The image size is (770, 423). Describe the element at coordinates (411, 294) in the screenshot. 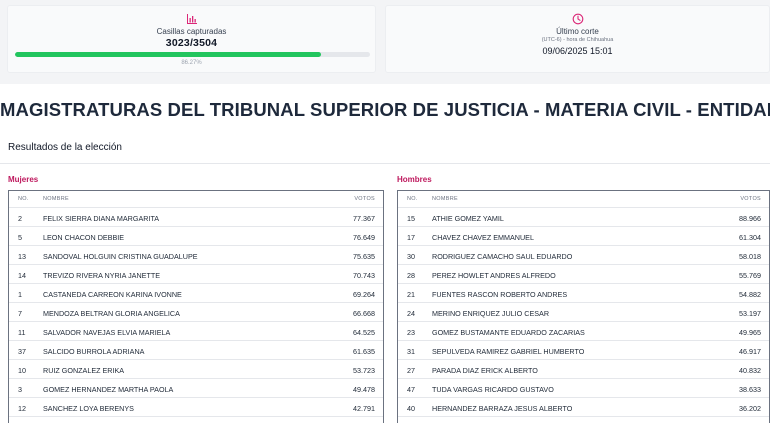

I see `candidate-number: 21` at that location.